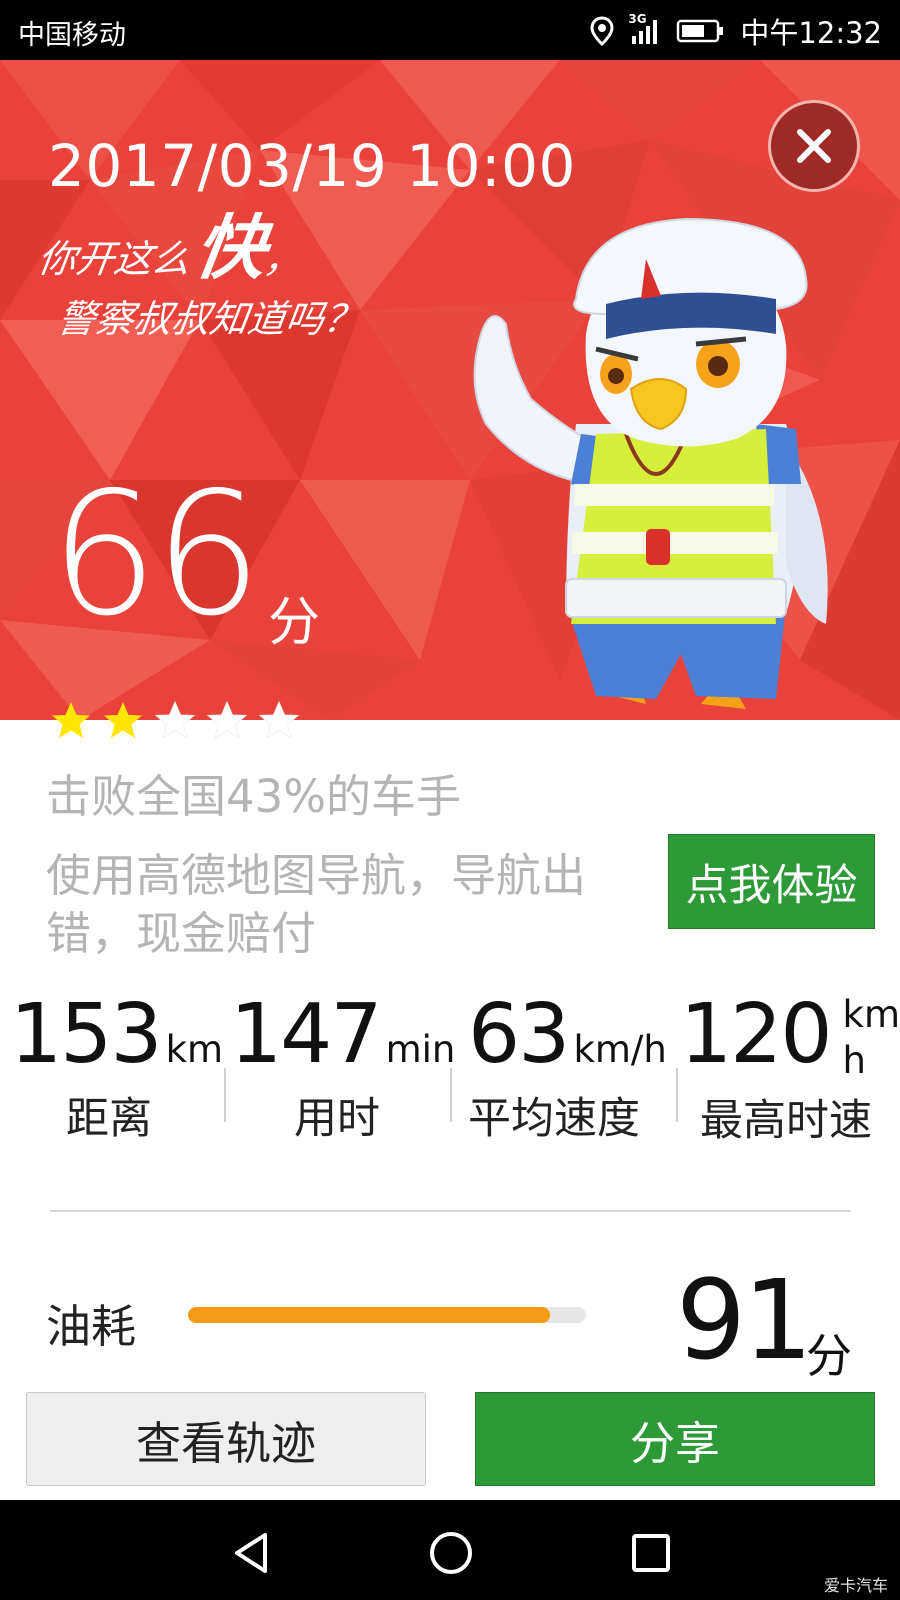 This screenshot has width=900, height=1600. Describe the element at coordinates (811, 33) in the screenshot. I see `status-time: 中午12:32` at that location.